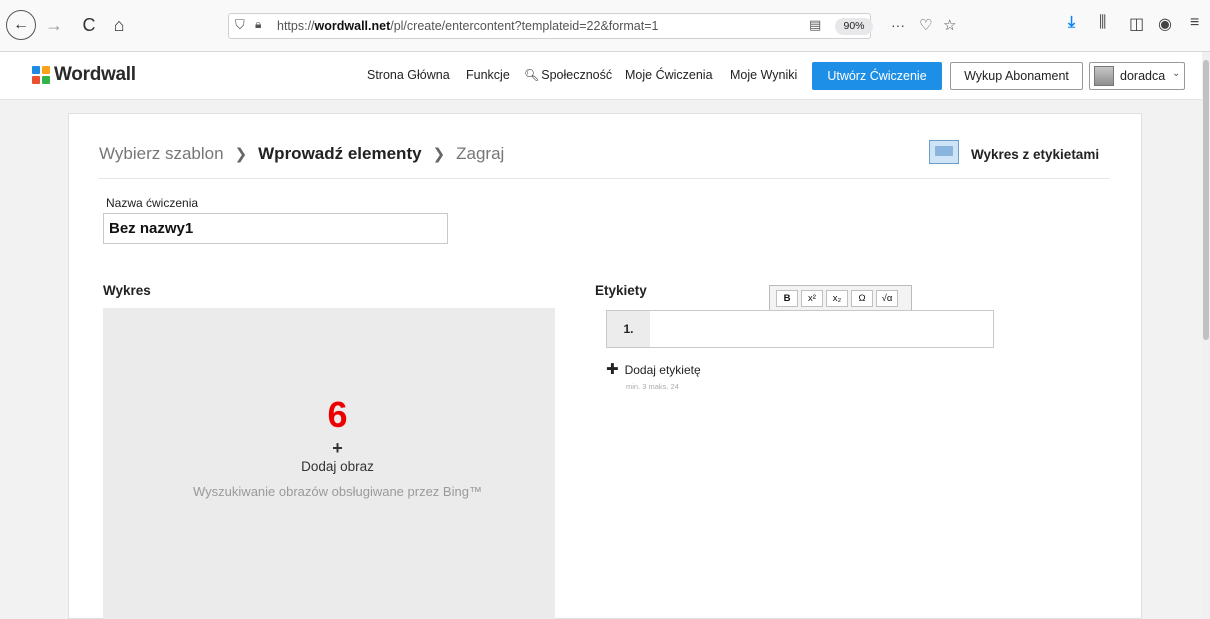  What do you see at coordinates (480, 153) in the screenshot?
I see `breadcrumb-play: Zagraj` at bounding box center [480, 153].